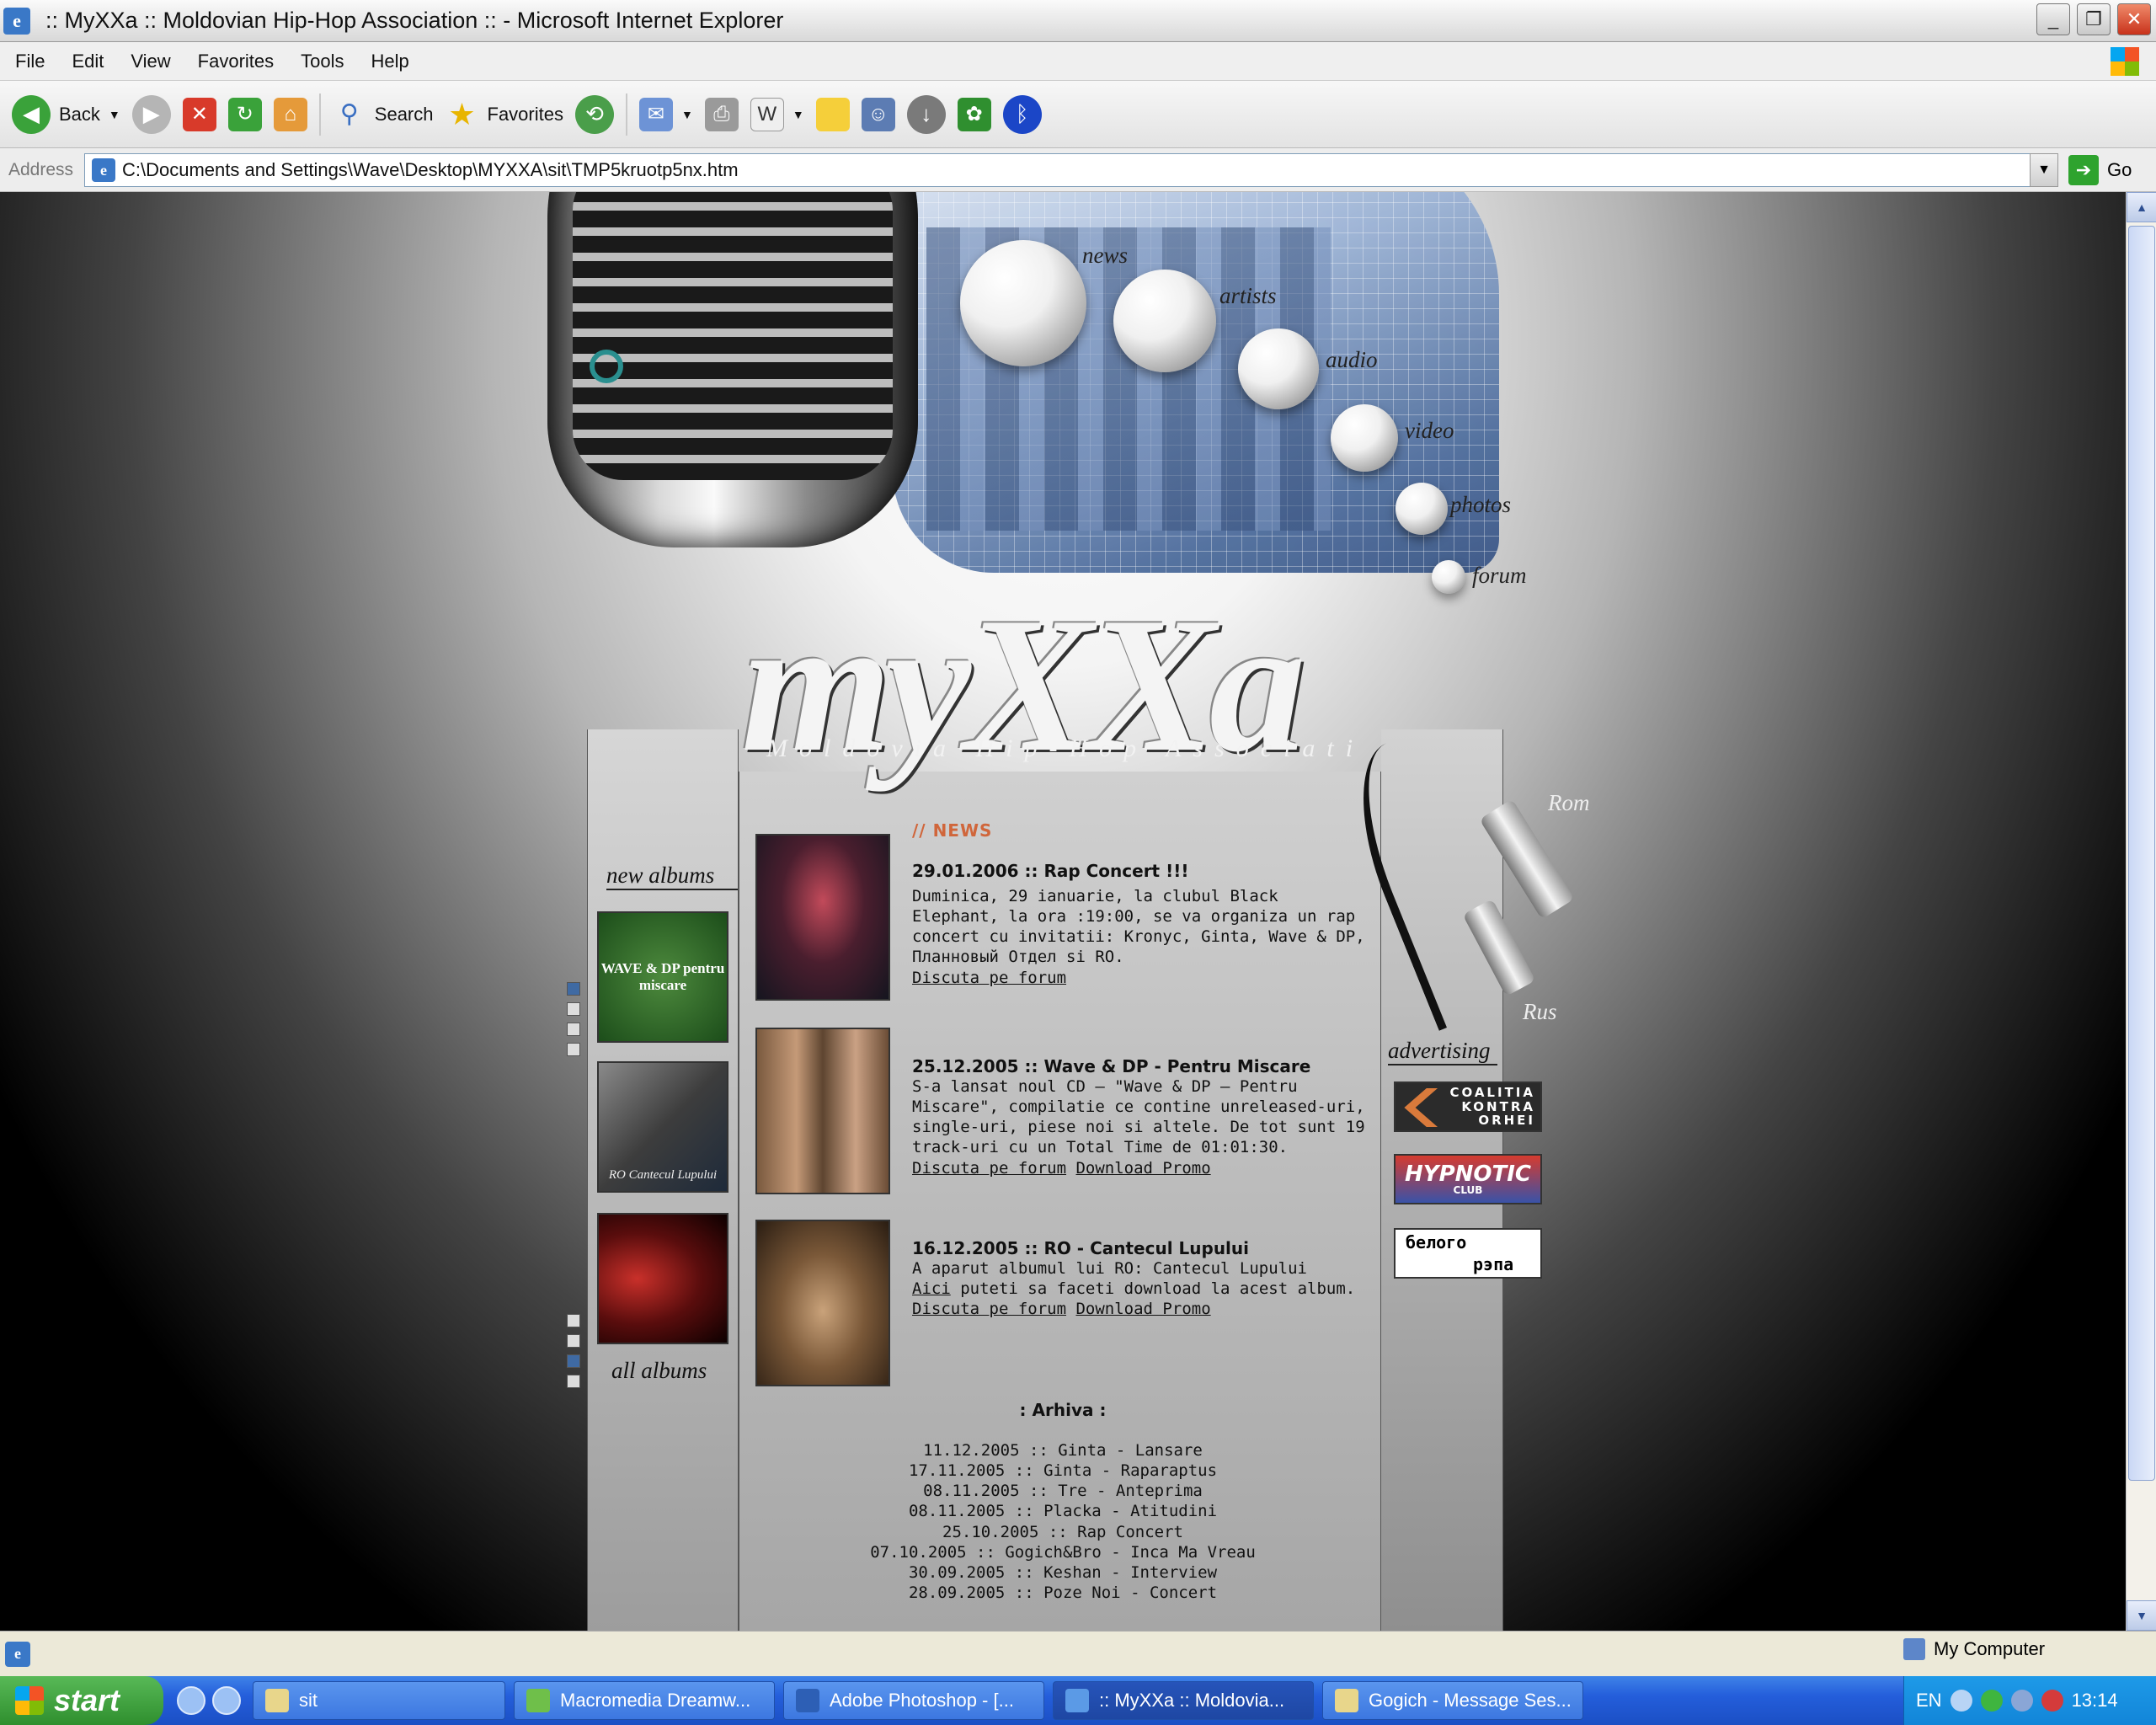 The image size is (2156, 1725). Describe the element at coordinates (245, 114) in the screenshot. I see `refresh-button: ↻` at that location.